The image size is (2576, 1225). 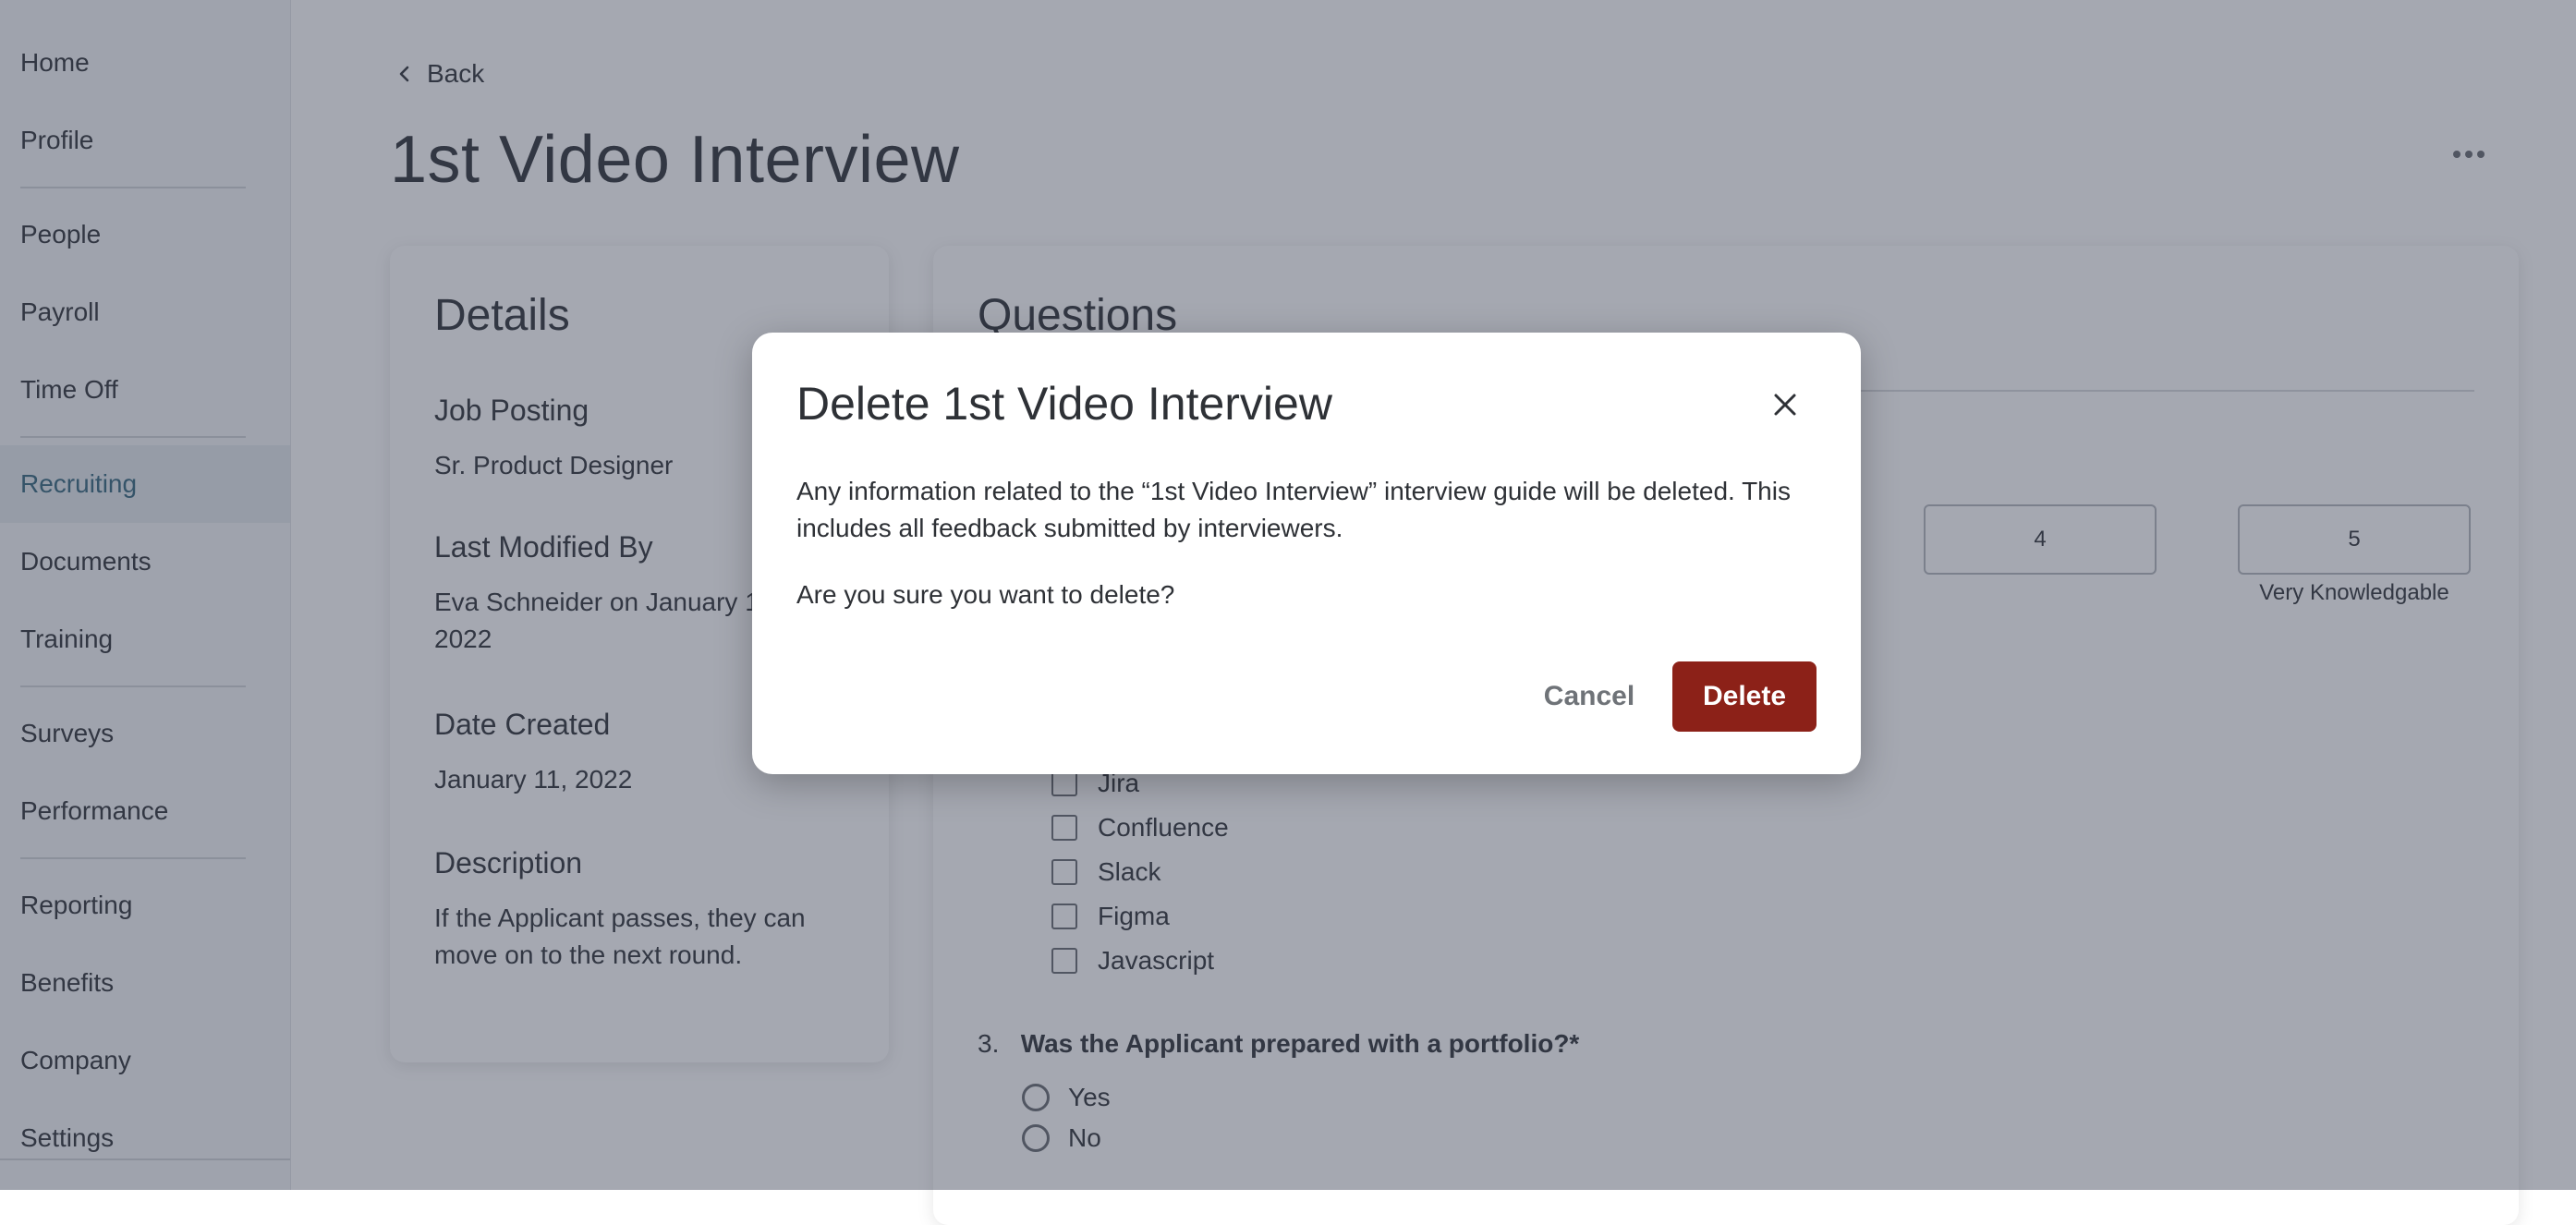 What do you see at coordinates (1589, 697) in the screenshot?
I see `cancel-button: Cancel` at bounding box center [1589, 697].